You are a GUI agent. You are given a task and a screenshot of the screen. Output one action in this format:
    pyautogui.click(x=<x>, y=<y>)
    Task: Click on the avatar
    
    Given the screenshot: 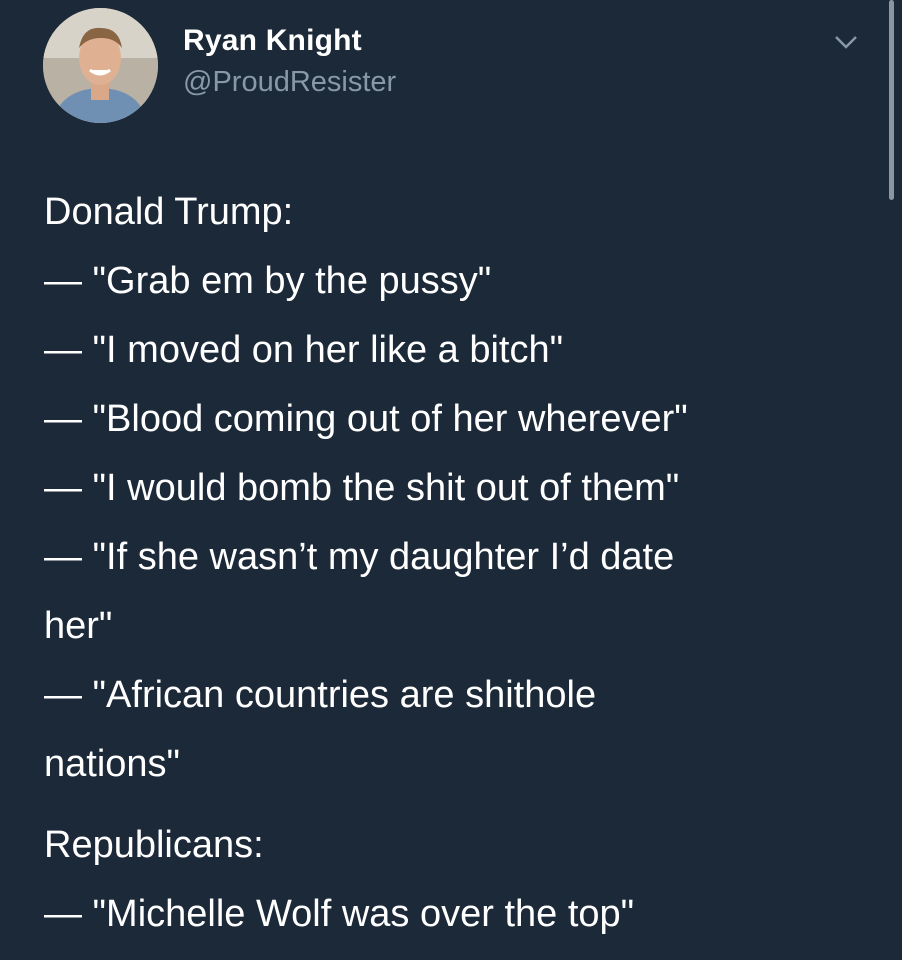 What is the action you would take?
    pyautogui.click(x=100, y=65)
    